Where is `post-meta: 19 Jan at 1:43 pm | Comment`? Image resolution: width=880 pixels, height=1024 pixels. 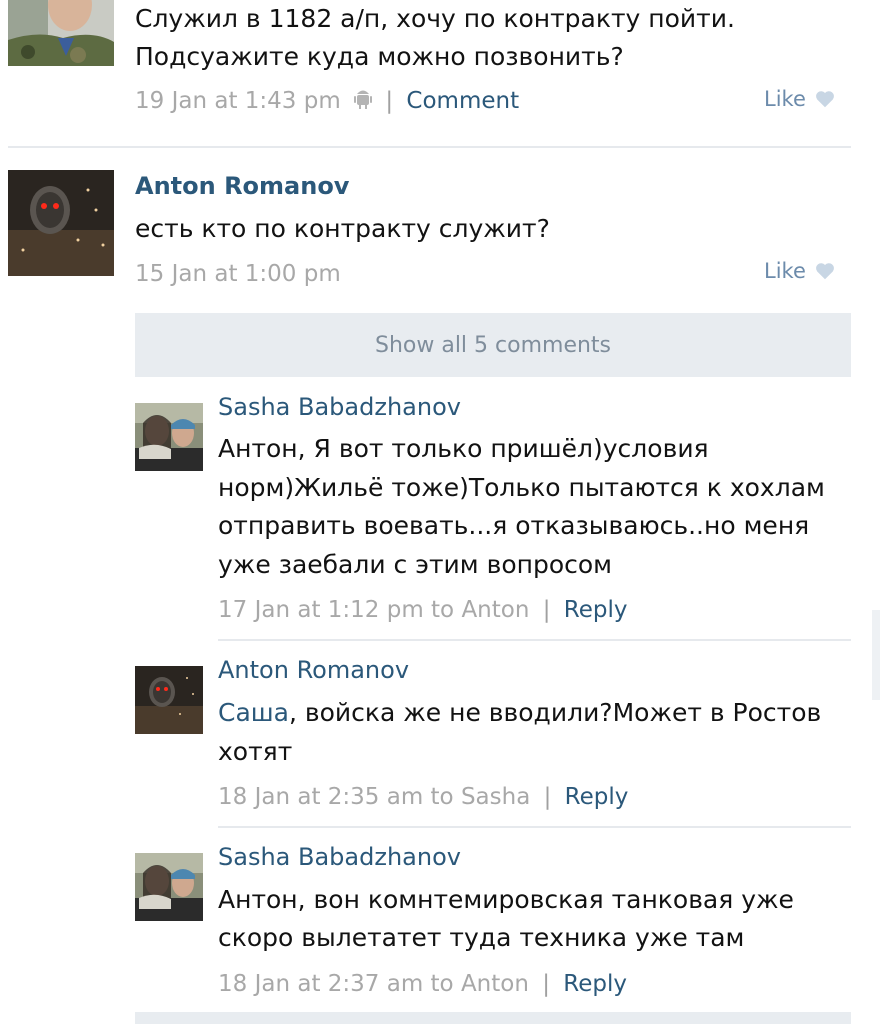
post-meta: 19 Jan at 1:43 pm | Comment is located at coordinates (327, 102).